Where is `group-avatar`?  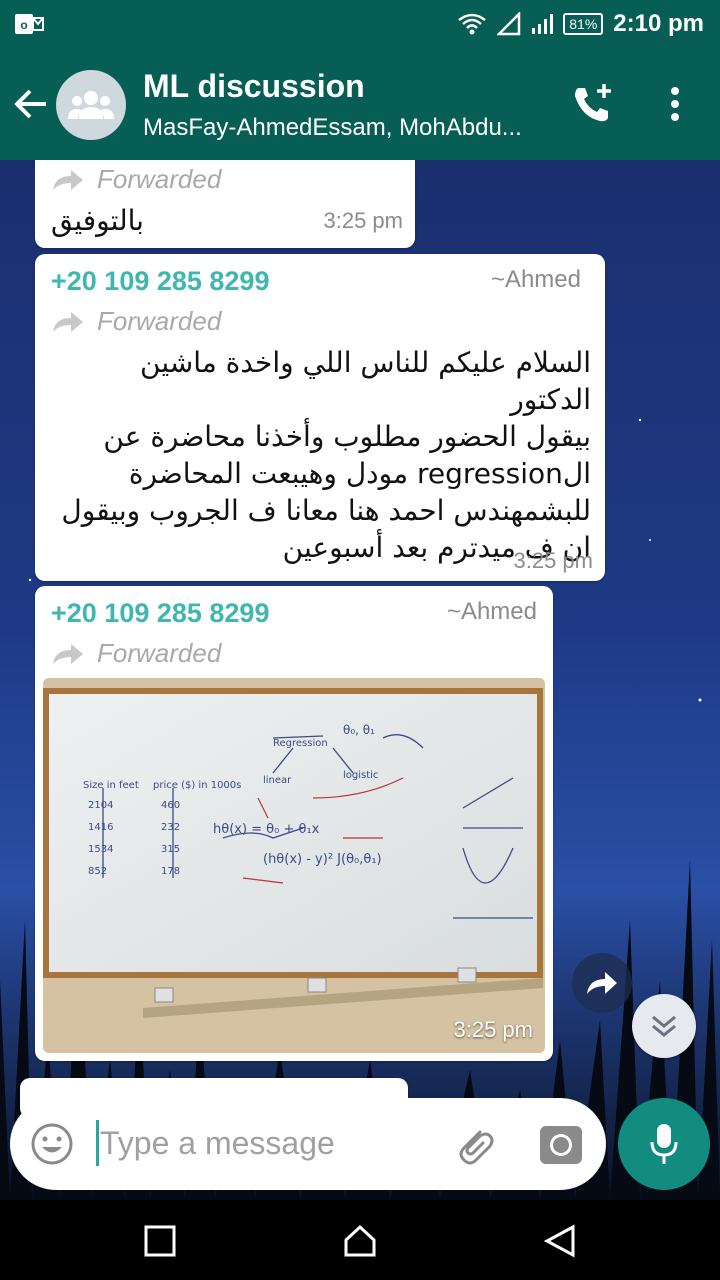
group-avatar is located at coordinates (91, 105).